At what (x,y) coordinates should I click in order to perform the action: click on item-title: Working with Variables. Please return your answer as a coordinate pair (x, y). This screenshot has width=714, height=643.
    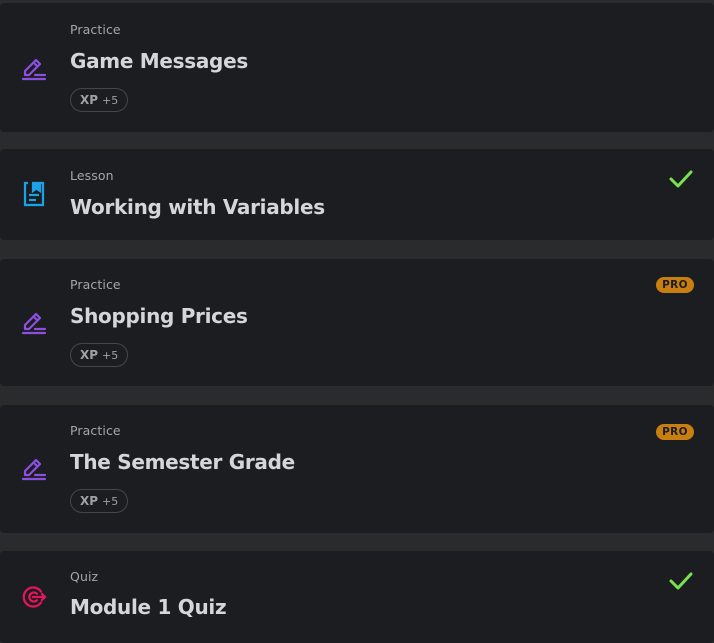
    Looking at the image, I should click on (197, 207).